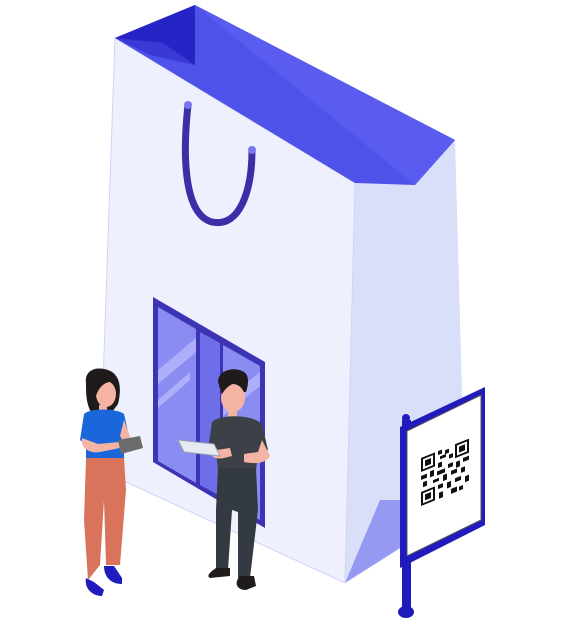  What do you see at coordinates (406, 418) in the screenshot?
I see `sign-pole-cap` at bounding box center [406, 418].